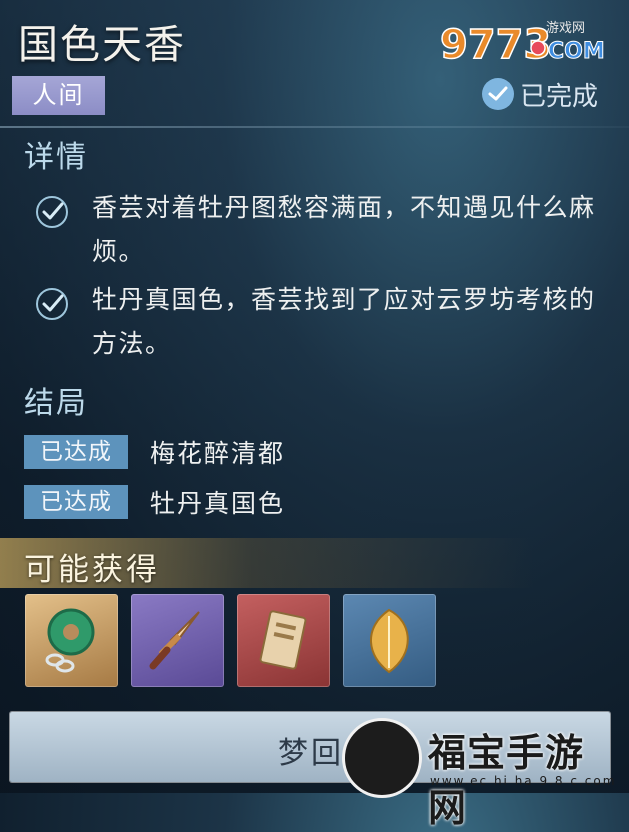 The width and height of the screenshot is (629, 832). I want to click on ending-row: 已达成 梅花醉清都, so click(154, 452).